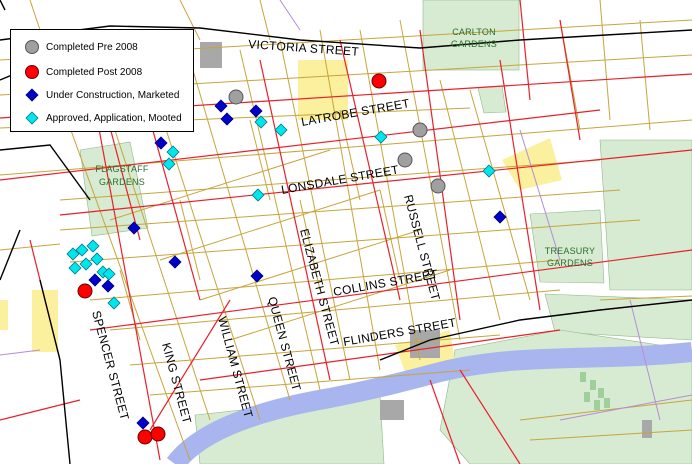  Describe the element at coordinates (121, 169) in the screenshot. I see `flagstaff-gardens-label-line1: FLAGSTAFF` at that location.